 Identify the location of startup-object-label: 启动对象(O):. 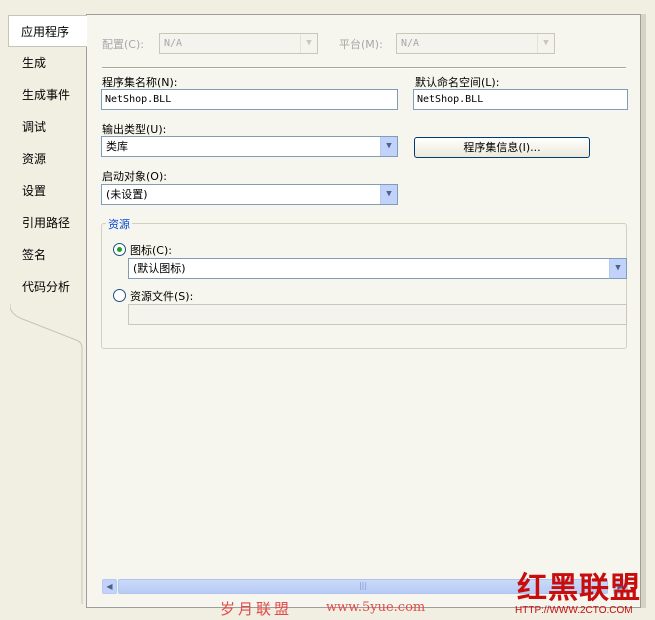
(134, 176).